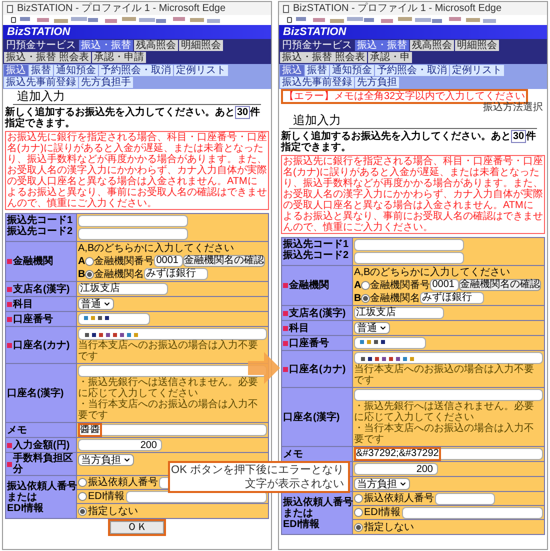 The width and height of the screenshot is (550, 551). I want to click on service-label: 円預金サービス, so click(317, 45).